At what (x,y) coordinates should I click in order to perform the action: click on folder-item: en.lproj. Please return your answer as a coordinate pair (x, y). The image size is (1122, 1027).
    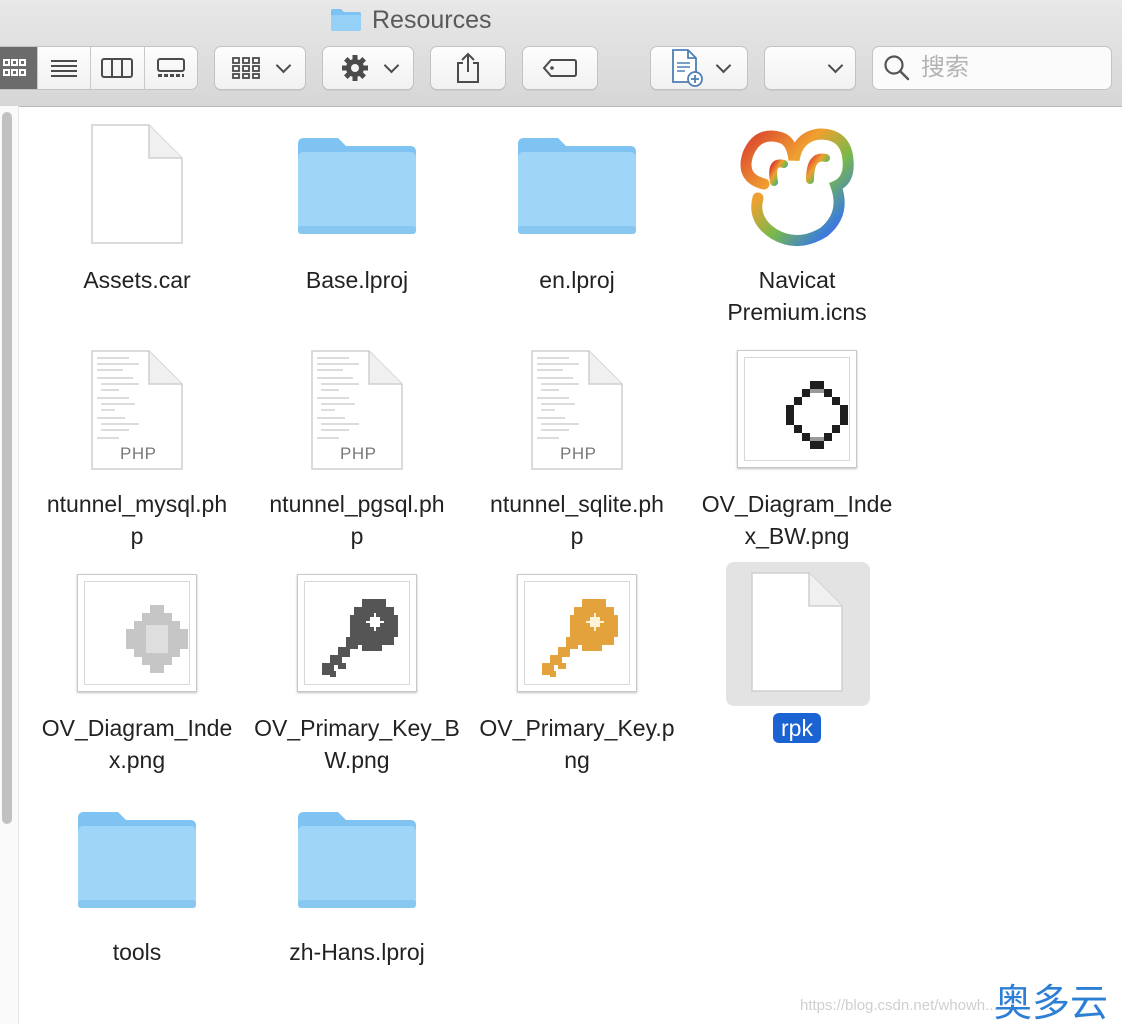
    Looking at the image, I should click on (577, 210).